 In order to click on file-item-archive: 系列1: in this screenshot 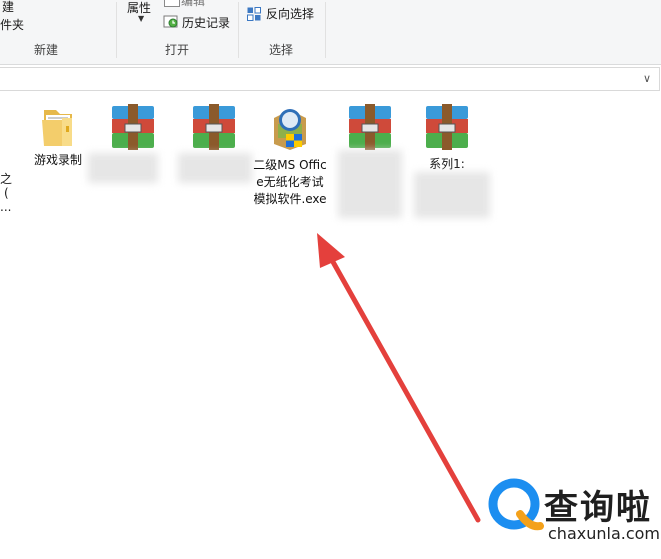, I will do `click(447, 138)`.